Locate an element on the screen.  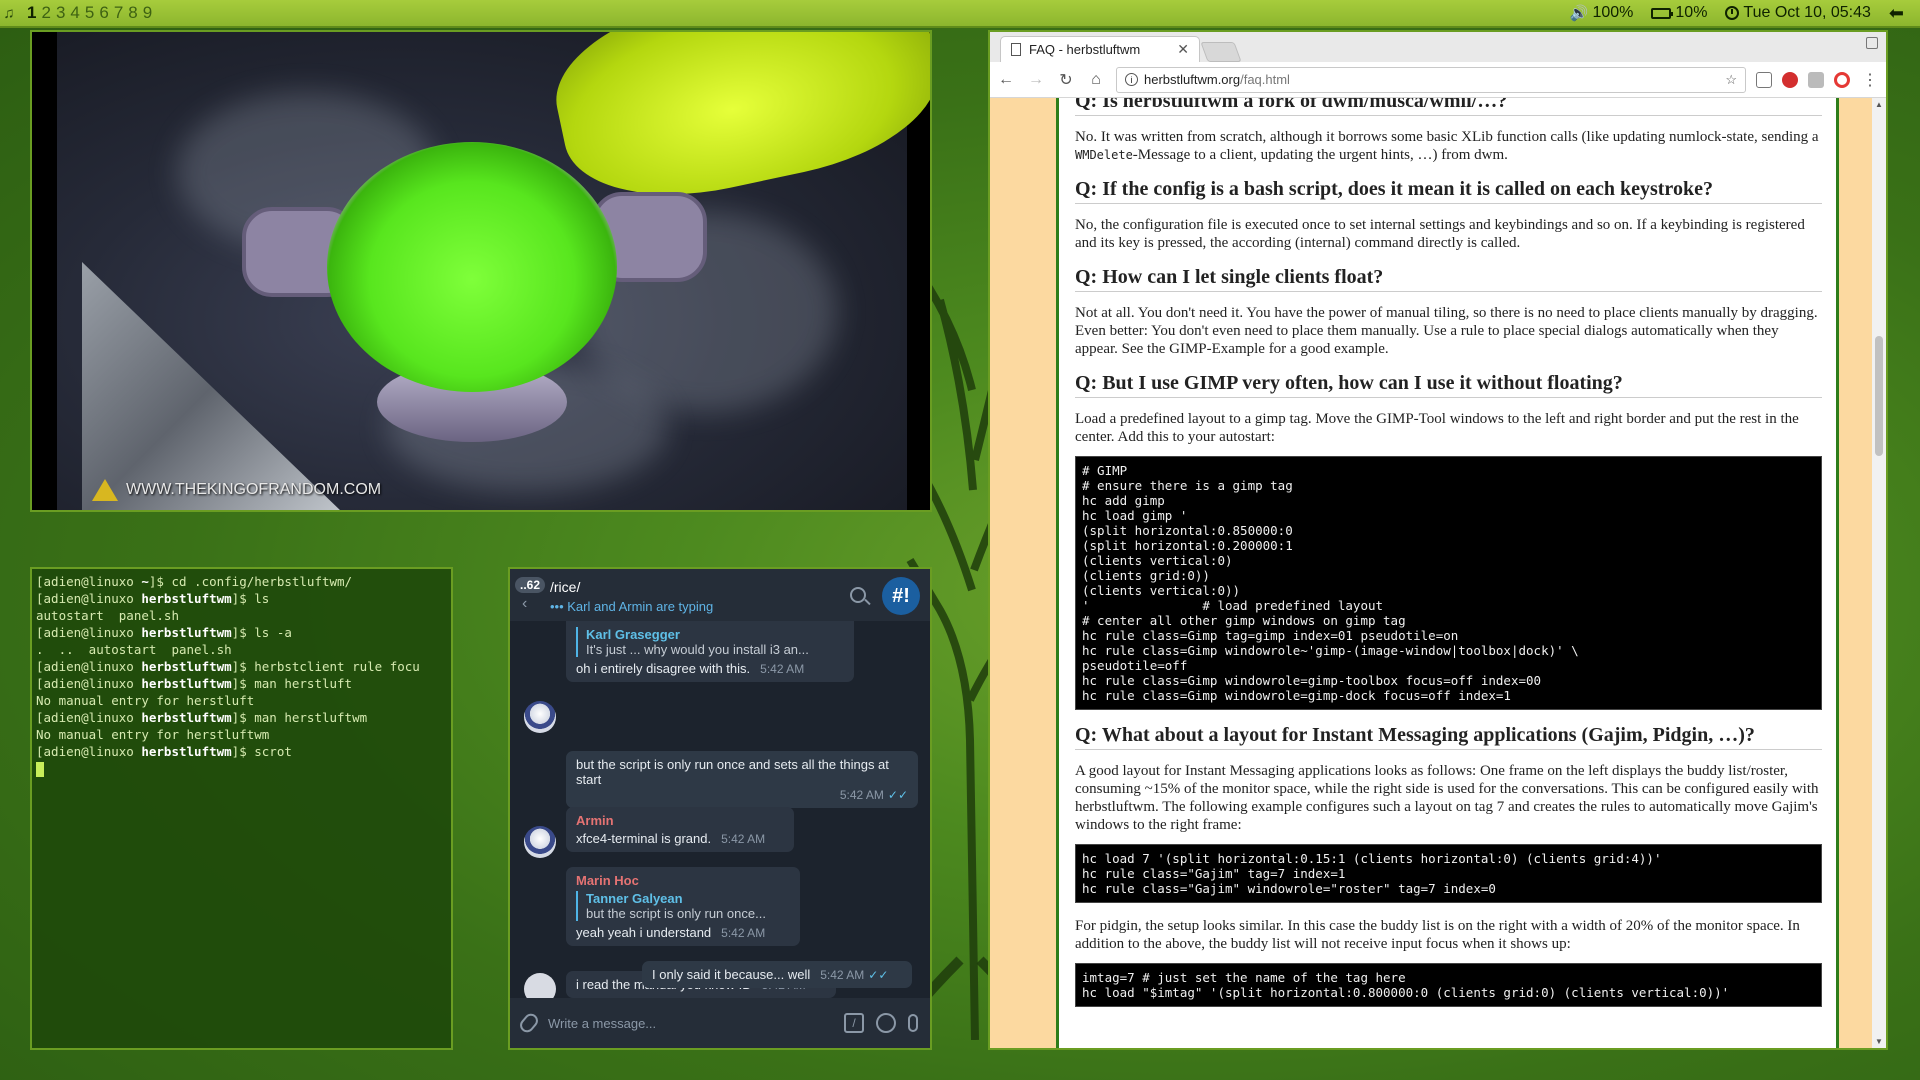
message-bubble: Armin xfce4-terminal is grand. 5:42 AM is located at coordinates (680, 829).